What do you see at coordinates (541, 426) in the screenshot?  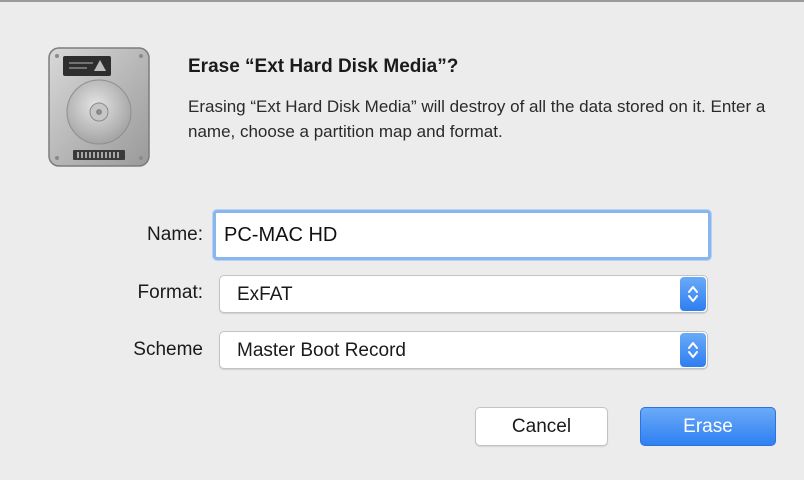 I see `cancel-button: Cancel` at bounding box center [541, 426].